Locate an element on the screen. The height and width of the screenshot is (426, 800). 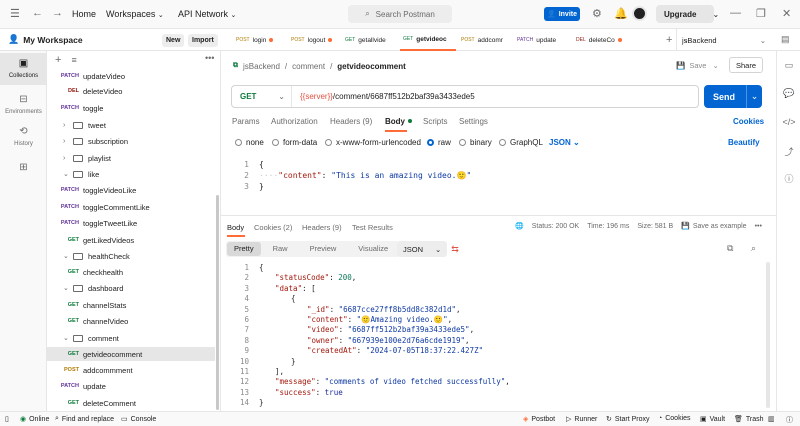
folder-item: ⌄ comment is located at coordinates (131, 338).